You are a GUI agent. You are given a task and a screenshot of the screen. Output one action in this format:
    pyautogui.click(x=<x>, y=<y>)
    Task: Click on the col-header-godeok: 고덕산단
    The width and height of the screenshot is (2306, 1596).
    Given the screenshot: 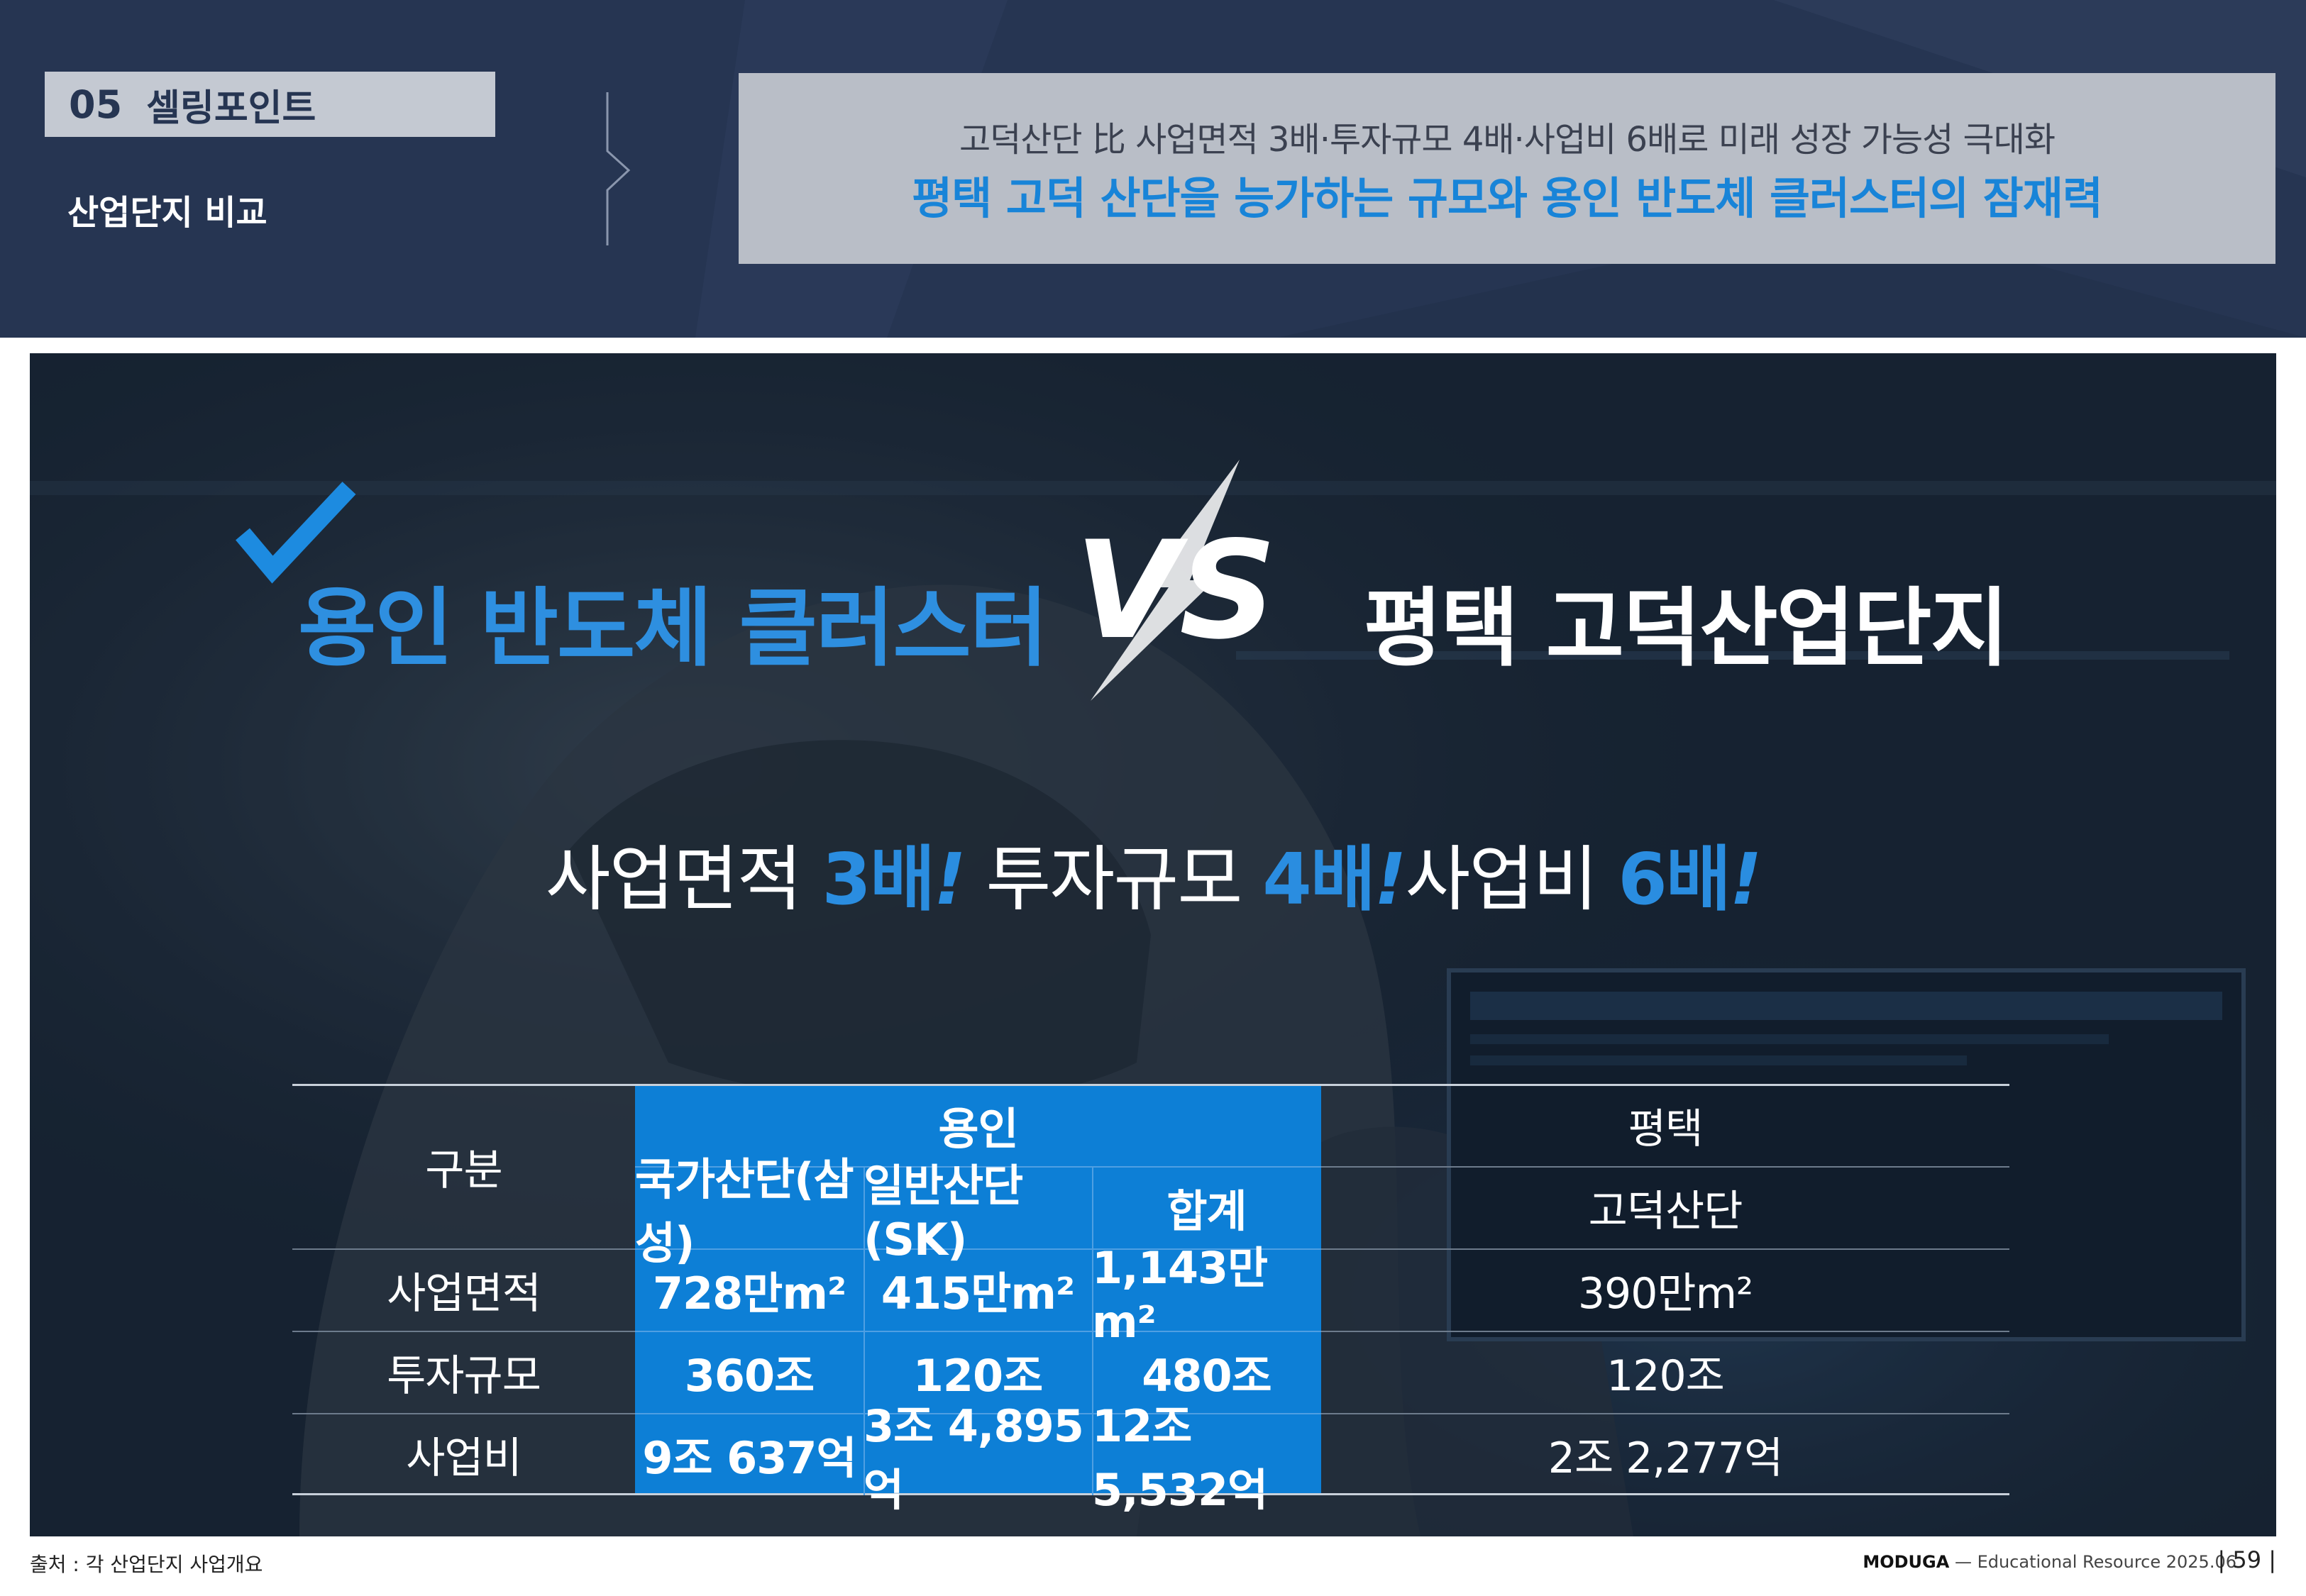 What is the action you would take?
    pyautogui.click(x=1666, y=1211)
    